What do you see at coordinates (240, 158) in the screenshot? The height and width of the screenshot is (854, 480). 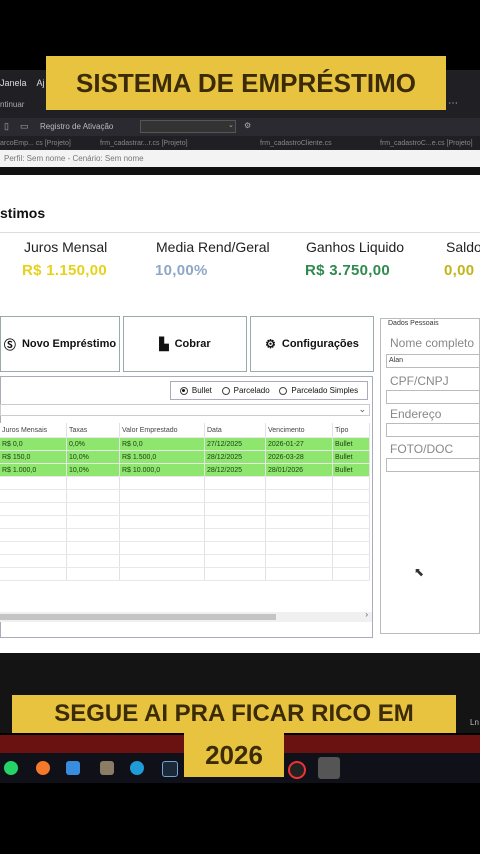 I see `window-caption: Perfil: Sem nome - Cenário: Sem nome` at bounding box center [240, 158].